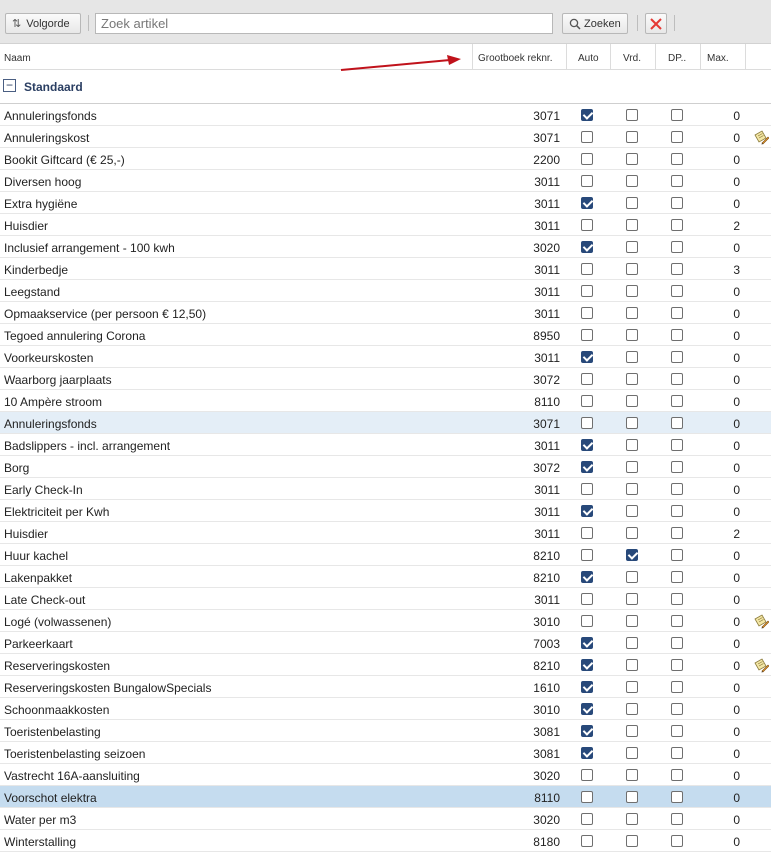 This screenshot has width=771, height=856. What do you see at coordinates (385, 819) in the screenshot?
I see `table-row: Water per m3 3020 0` at bounding box center [385, 819].